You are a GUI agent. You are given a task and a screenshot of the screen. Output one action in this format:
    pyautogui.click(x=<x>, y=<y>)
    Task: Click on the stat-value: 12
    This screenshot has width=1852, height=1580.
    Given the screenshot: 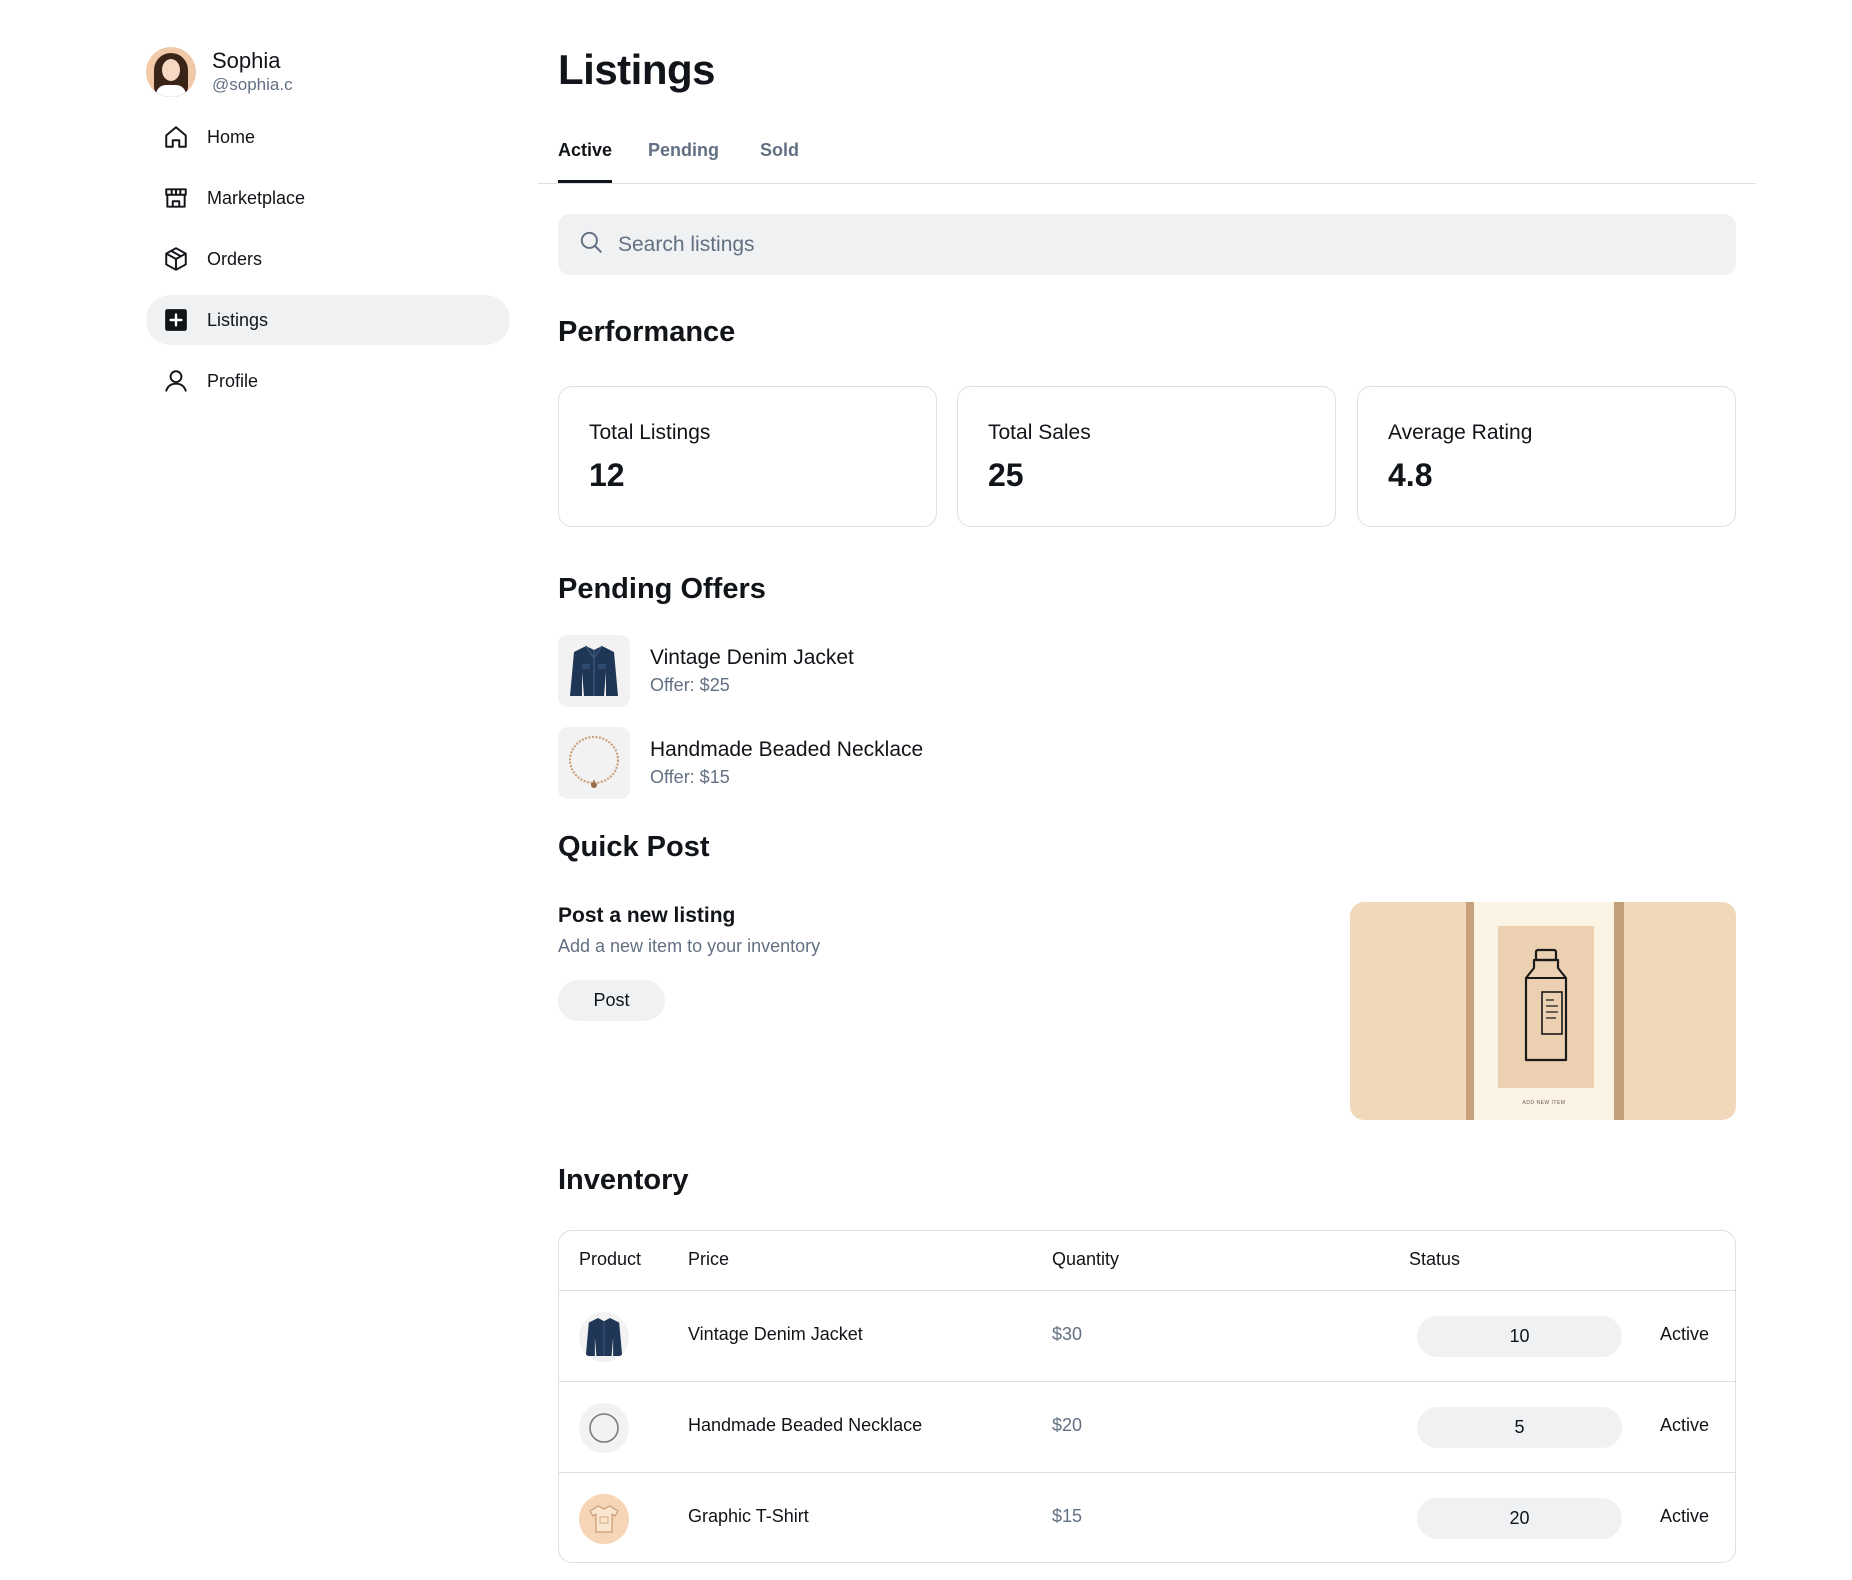 What is the action you would take?
    pyautogui.click(x=607, y=475)
    